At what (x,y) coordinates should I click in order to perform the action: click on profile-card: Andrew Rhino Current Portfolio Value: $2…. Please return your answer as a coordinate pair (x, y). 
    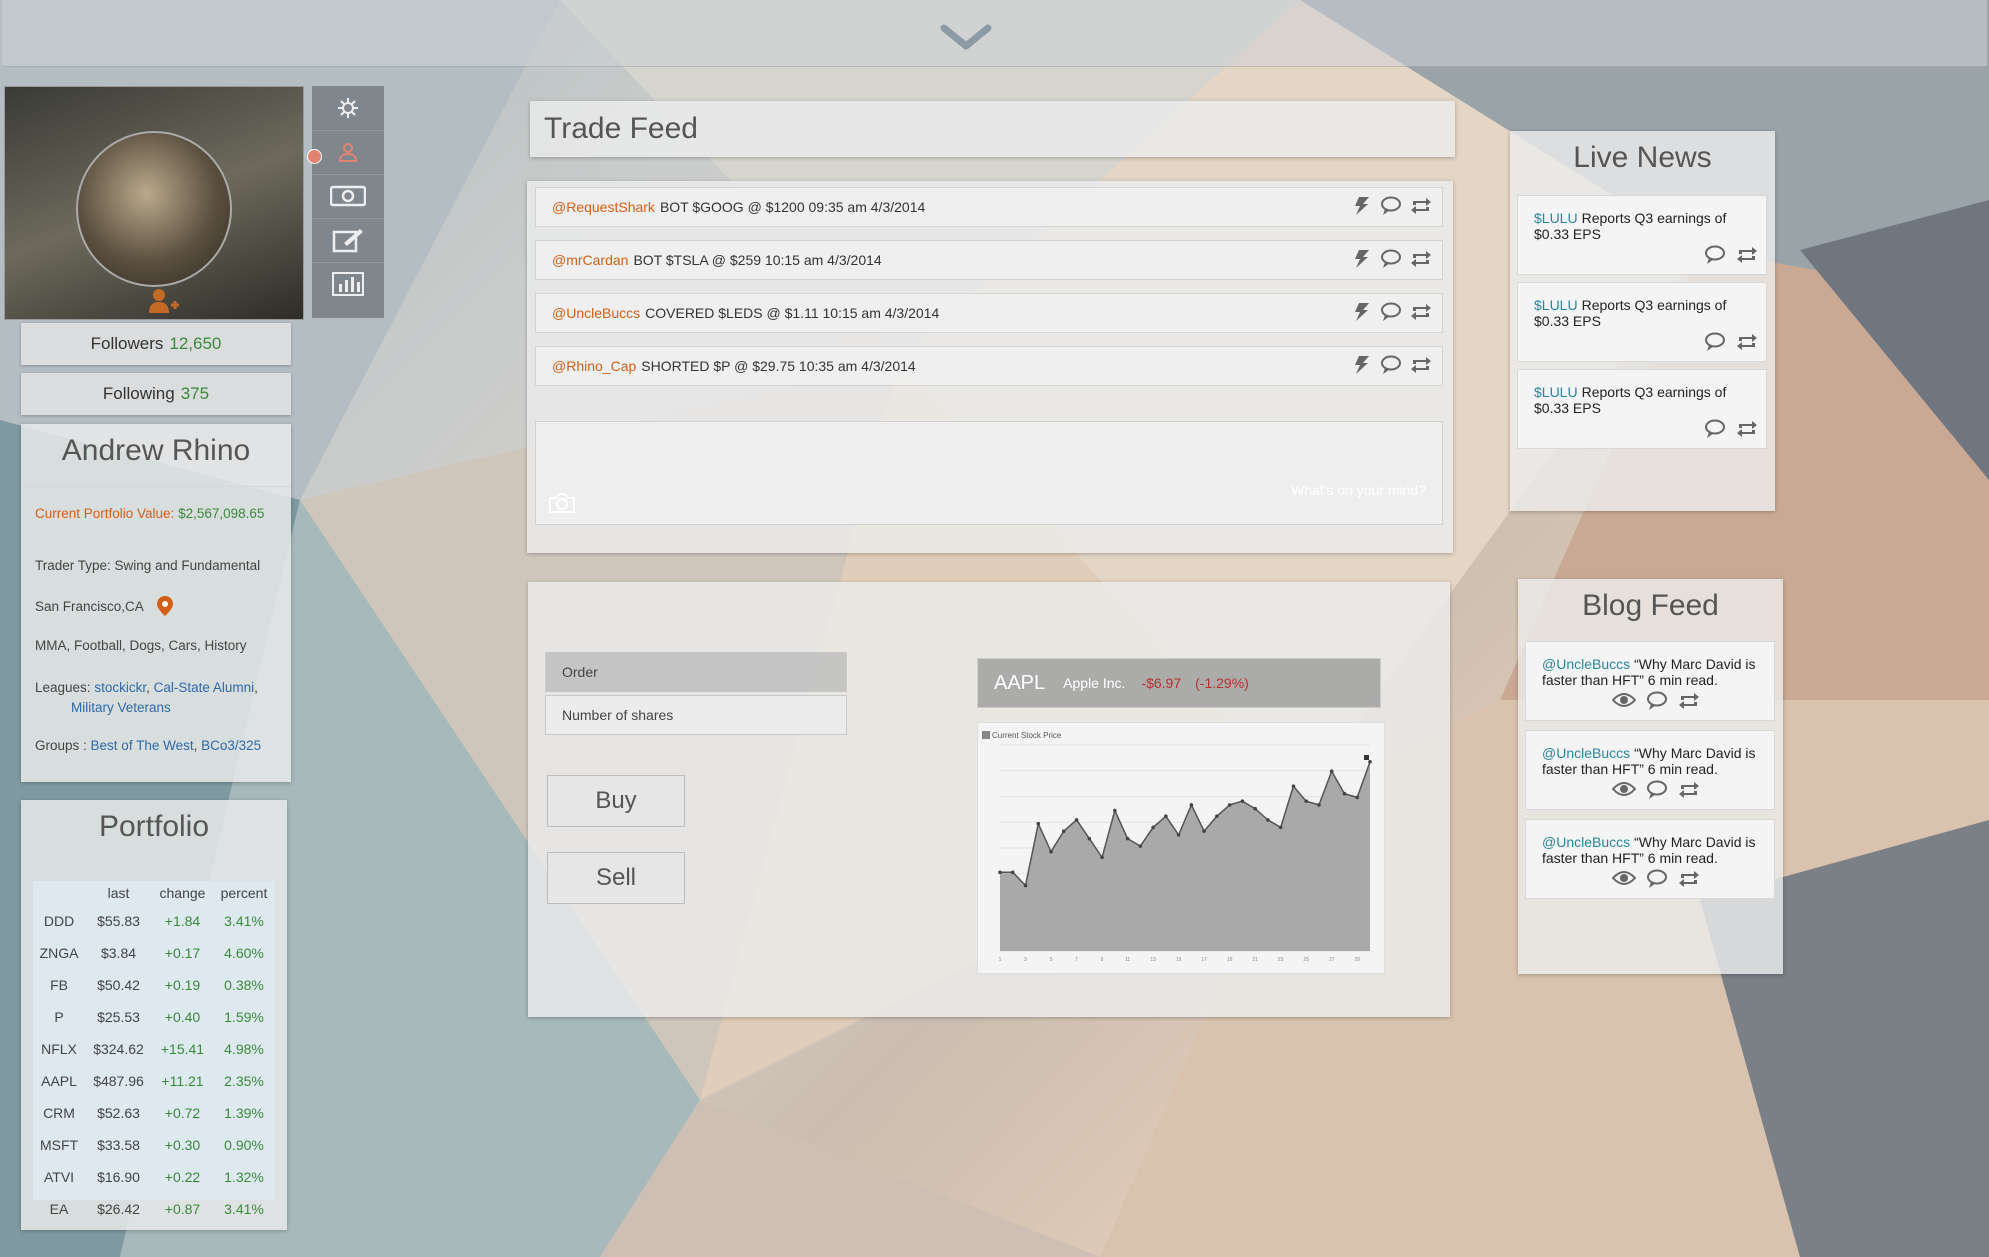
    Looking at the image, I should click on (156, 603).